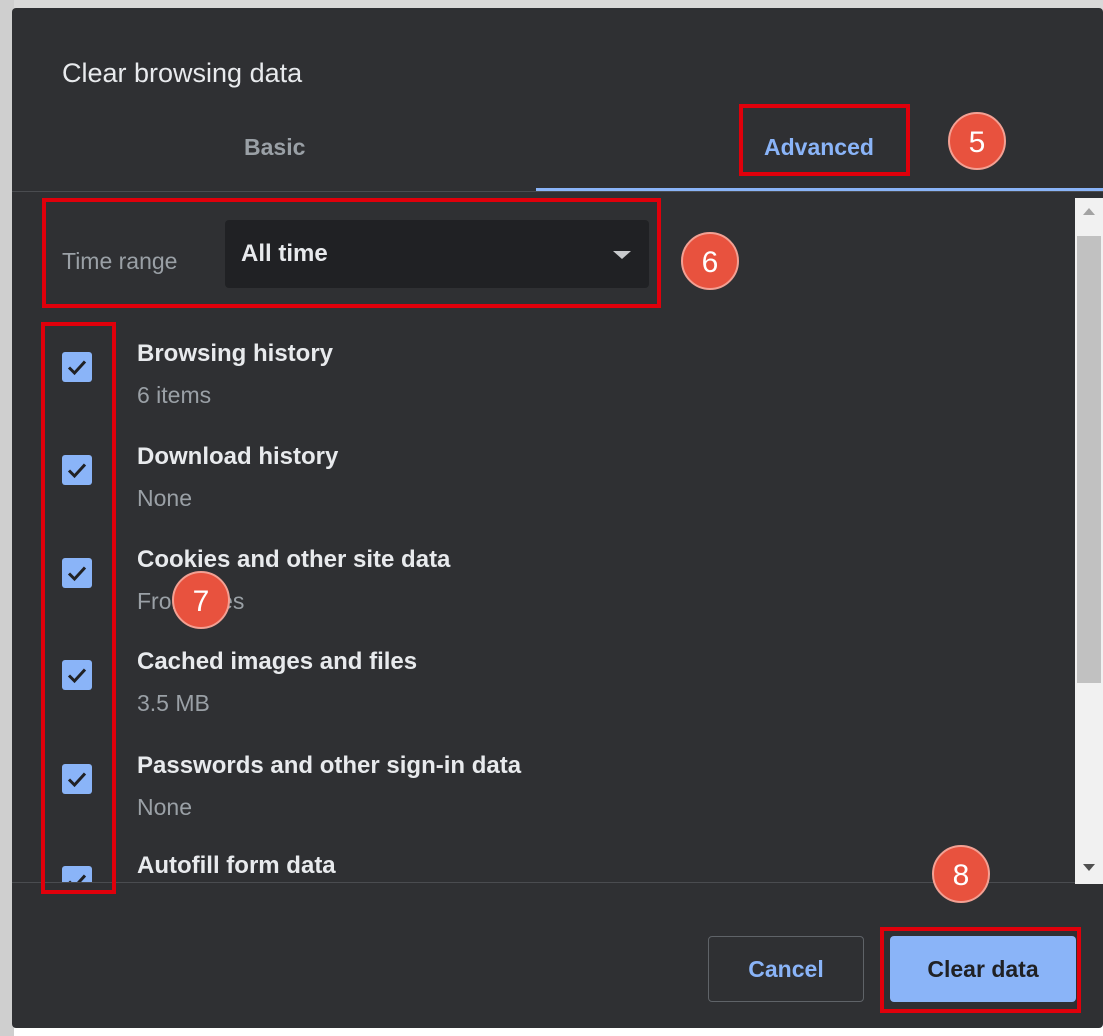 This screenshot has width=1103, height=1036. What do you see at coordinates (819, 189) in the screenshot?
I see `tab-advanced-indicator` at bounding box center [819, 189].